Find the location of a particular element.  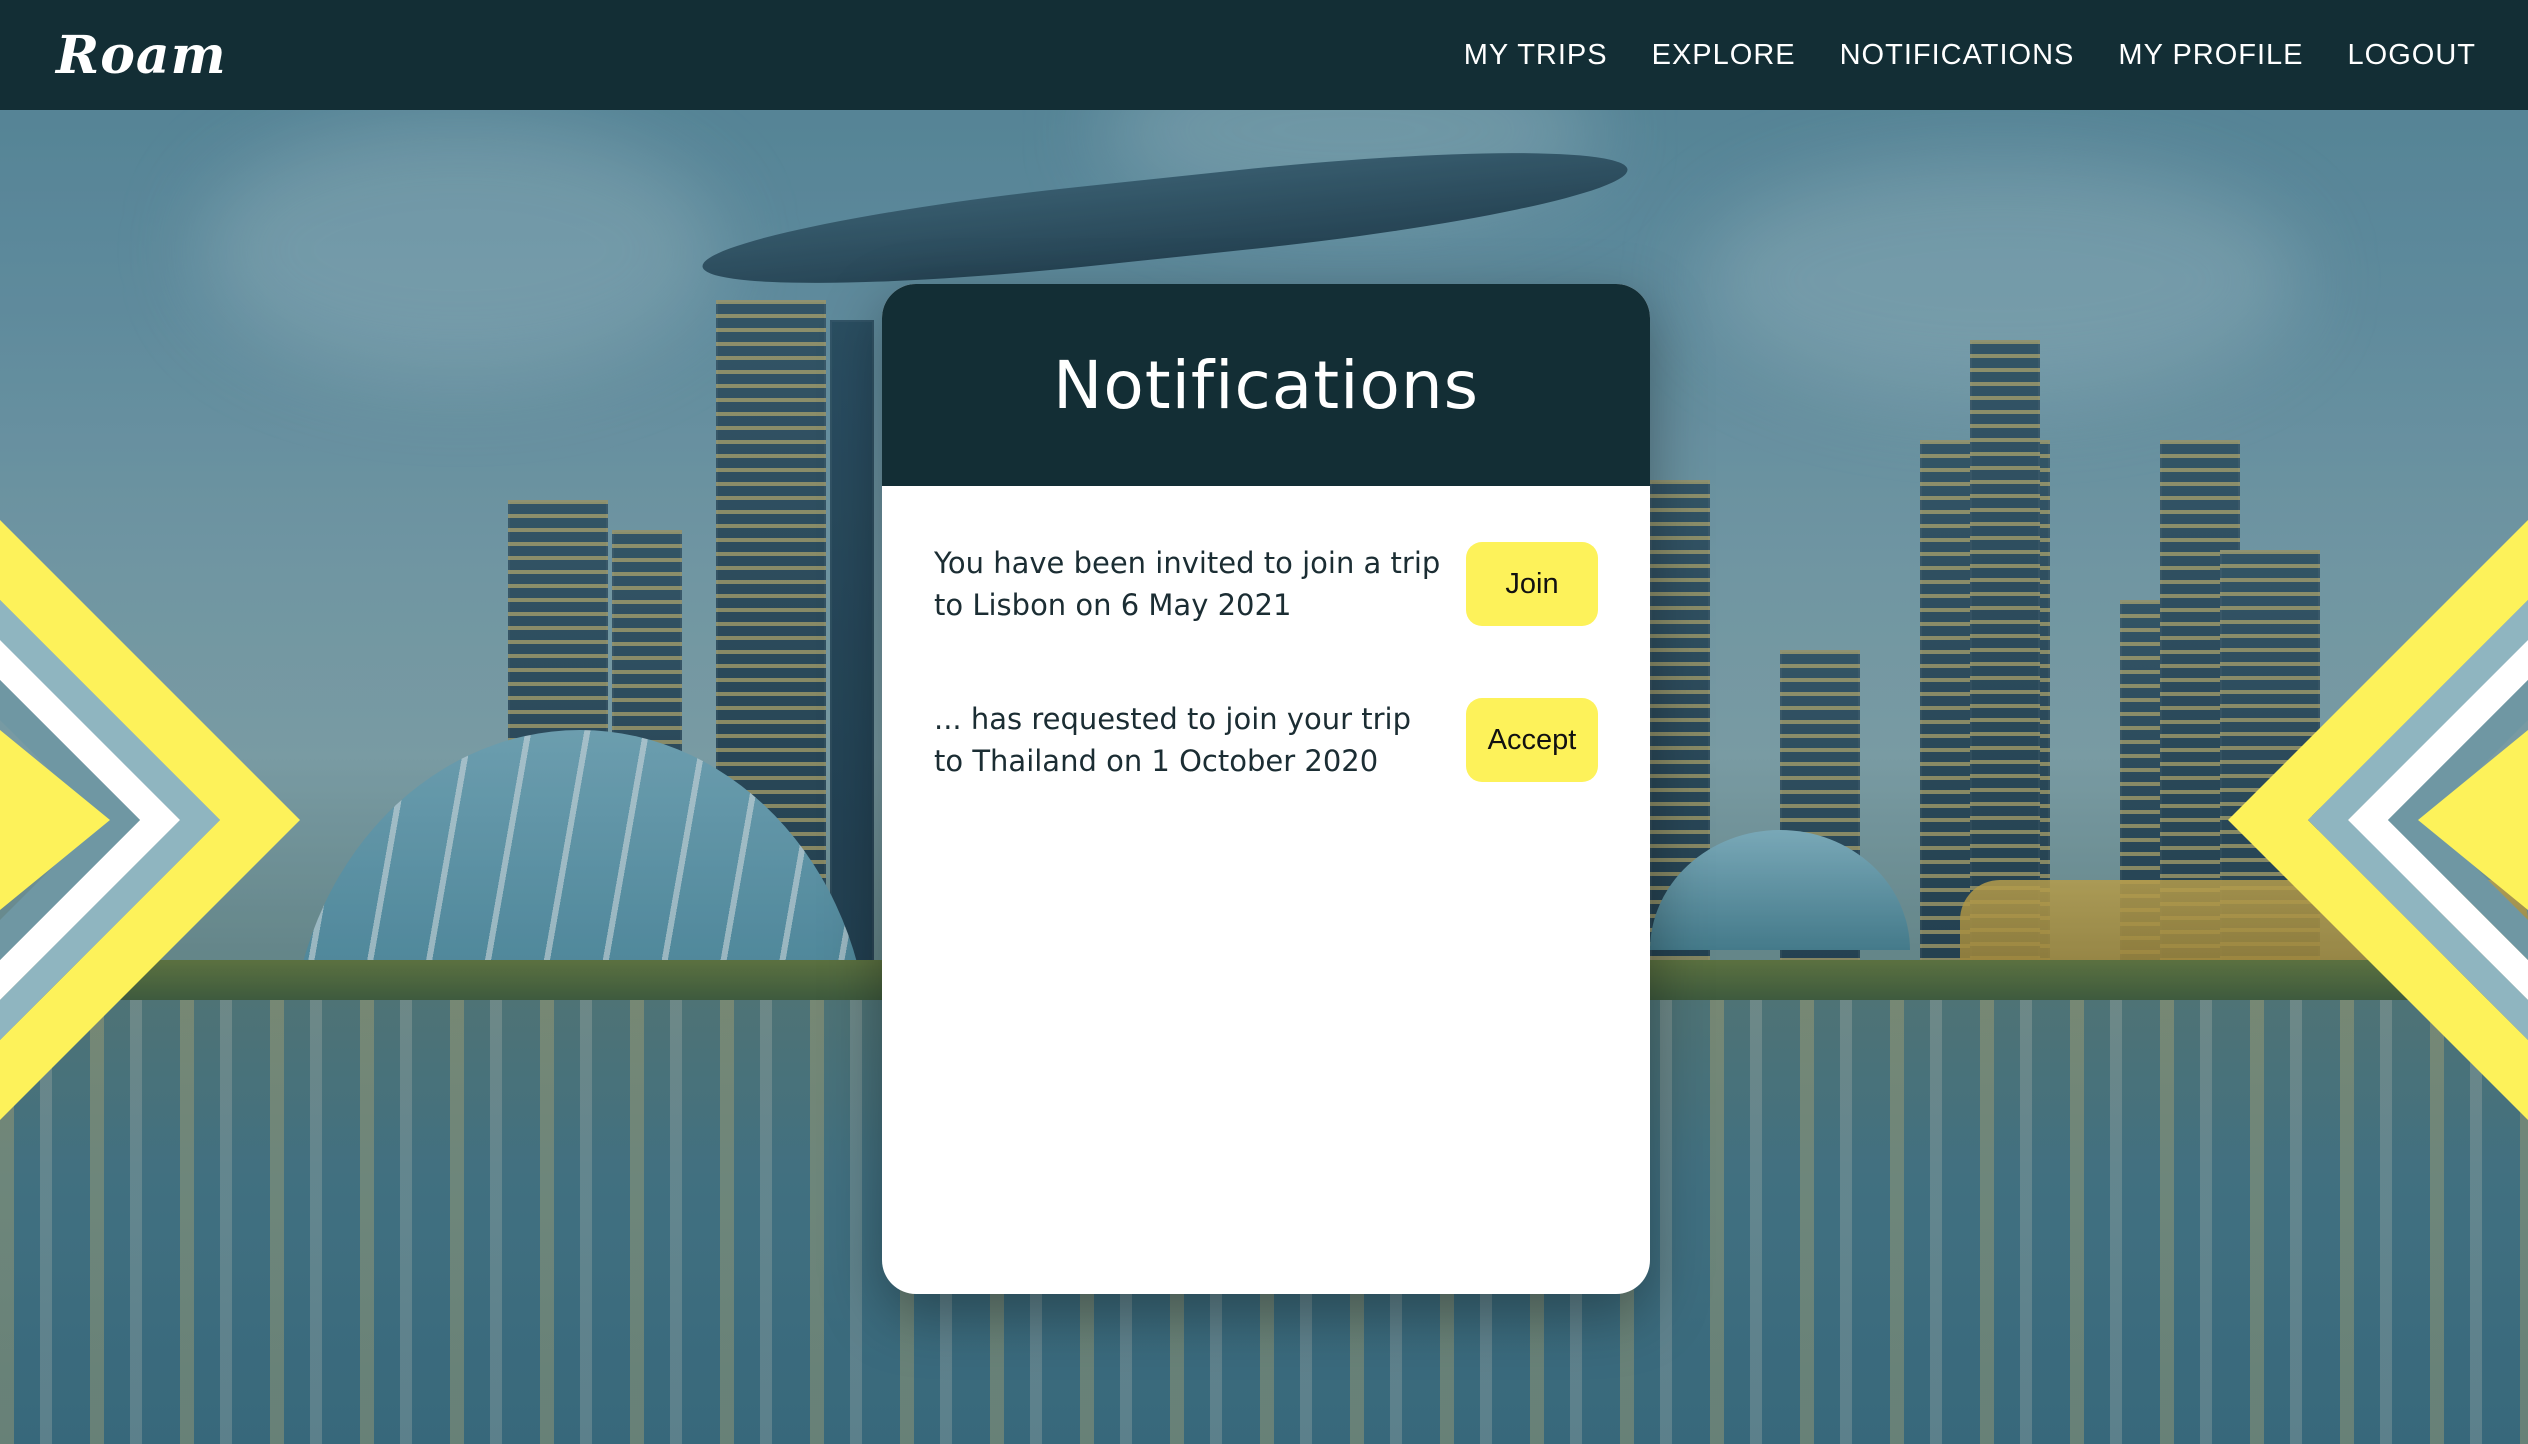

nav-explore: EXPLORE is located at coordinates (1724, 55).